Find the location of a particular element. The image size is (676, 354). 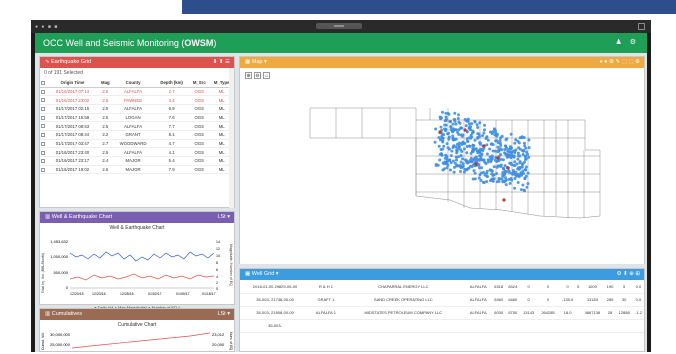

earthquake-grid-tools: ⬇ ⬆ ☰ is located at coordinates (221, 62).